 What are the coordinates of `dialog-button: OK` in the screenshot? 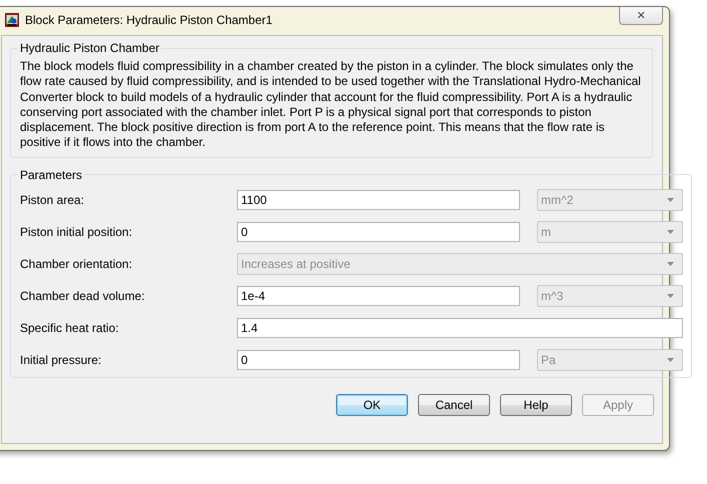 It's located at (372, 405).